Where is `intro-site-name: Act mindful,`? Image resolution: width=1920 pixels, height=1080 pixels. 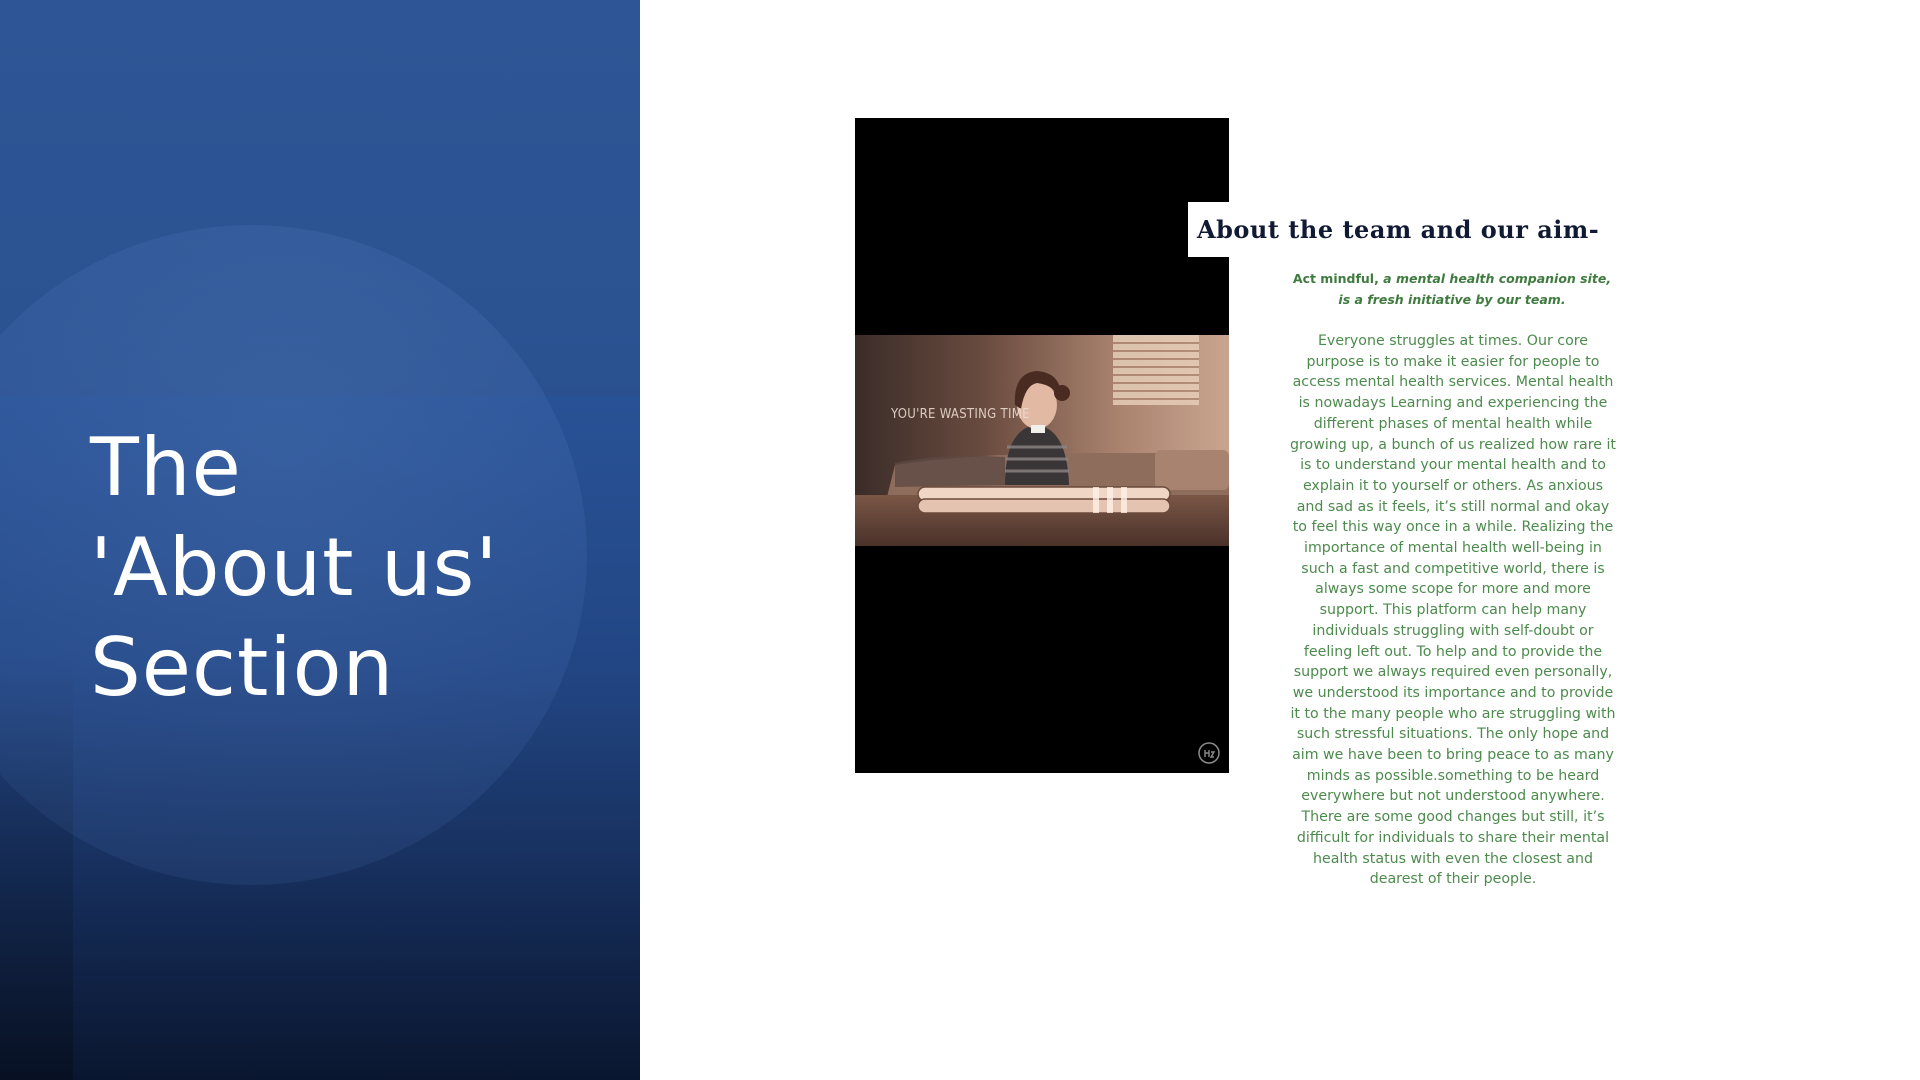
intro-site-name: Act mindful, is located at coordinates (1335, 278).